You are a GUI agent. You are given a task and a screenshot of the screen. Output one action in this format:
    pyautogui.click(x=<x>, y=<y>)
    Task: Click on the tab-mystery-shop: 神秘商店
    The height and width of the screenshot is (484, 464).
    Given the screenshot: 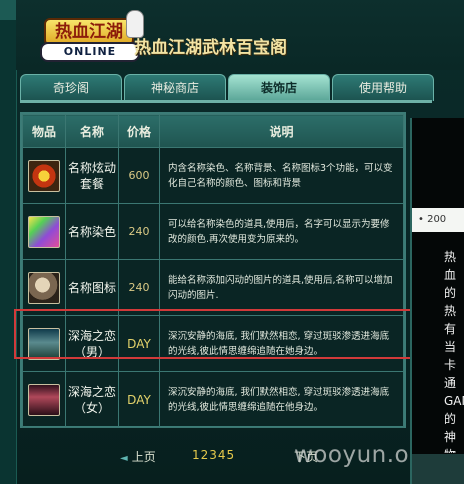 What is the action you would take?
    pyautogui.click(x=175, y=87)
    